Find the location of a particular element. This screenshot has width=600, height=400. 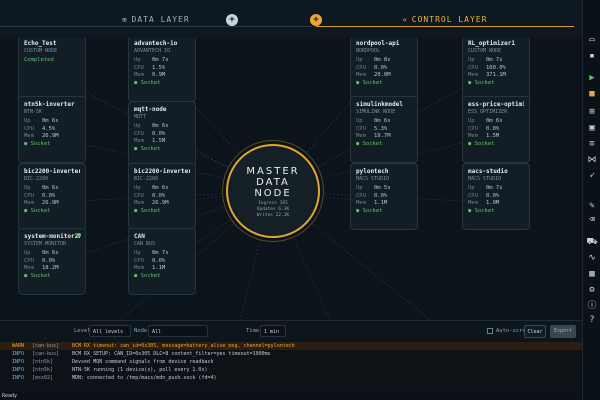

log-source: [ntn5k] is located at coordinates (43, 370).